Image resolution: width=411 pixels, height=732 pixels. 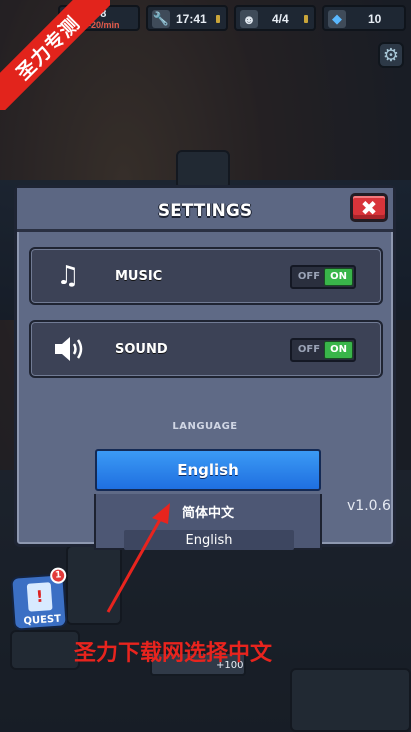 I want to click on speaker-icon, so click(x=68, y=349).